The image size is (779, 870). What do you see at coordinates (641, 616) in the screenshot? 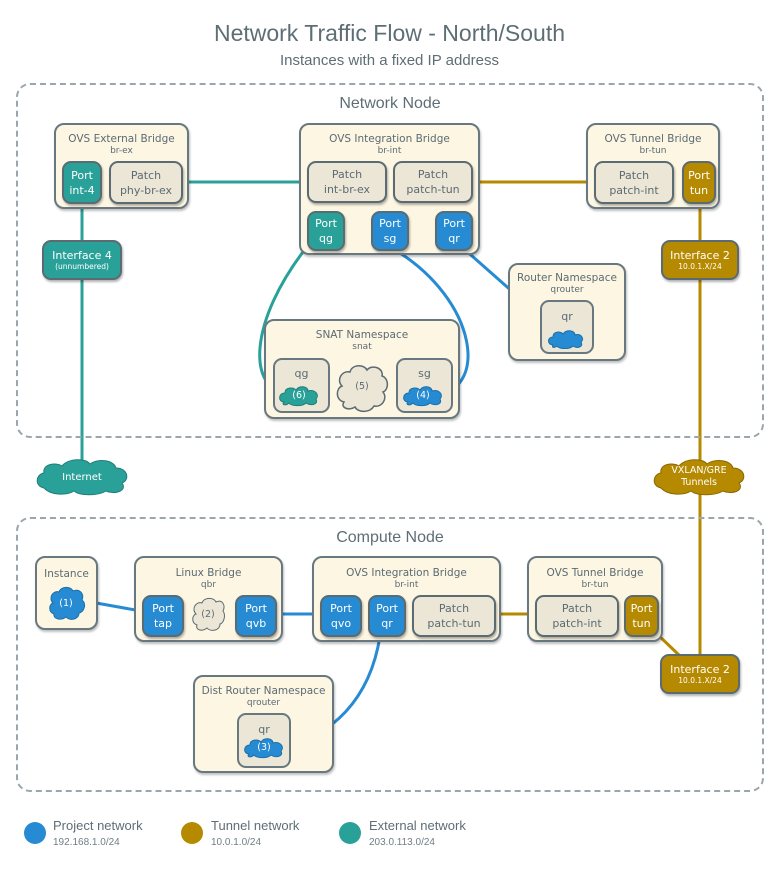
I see `port-tun-compute: Port tun` at bounding box center [641, 616].